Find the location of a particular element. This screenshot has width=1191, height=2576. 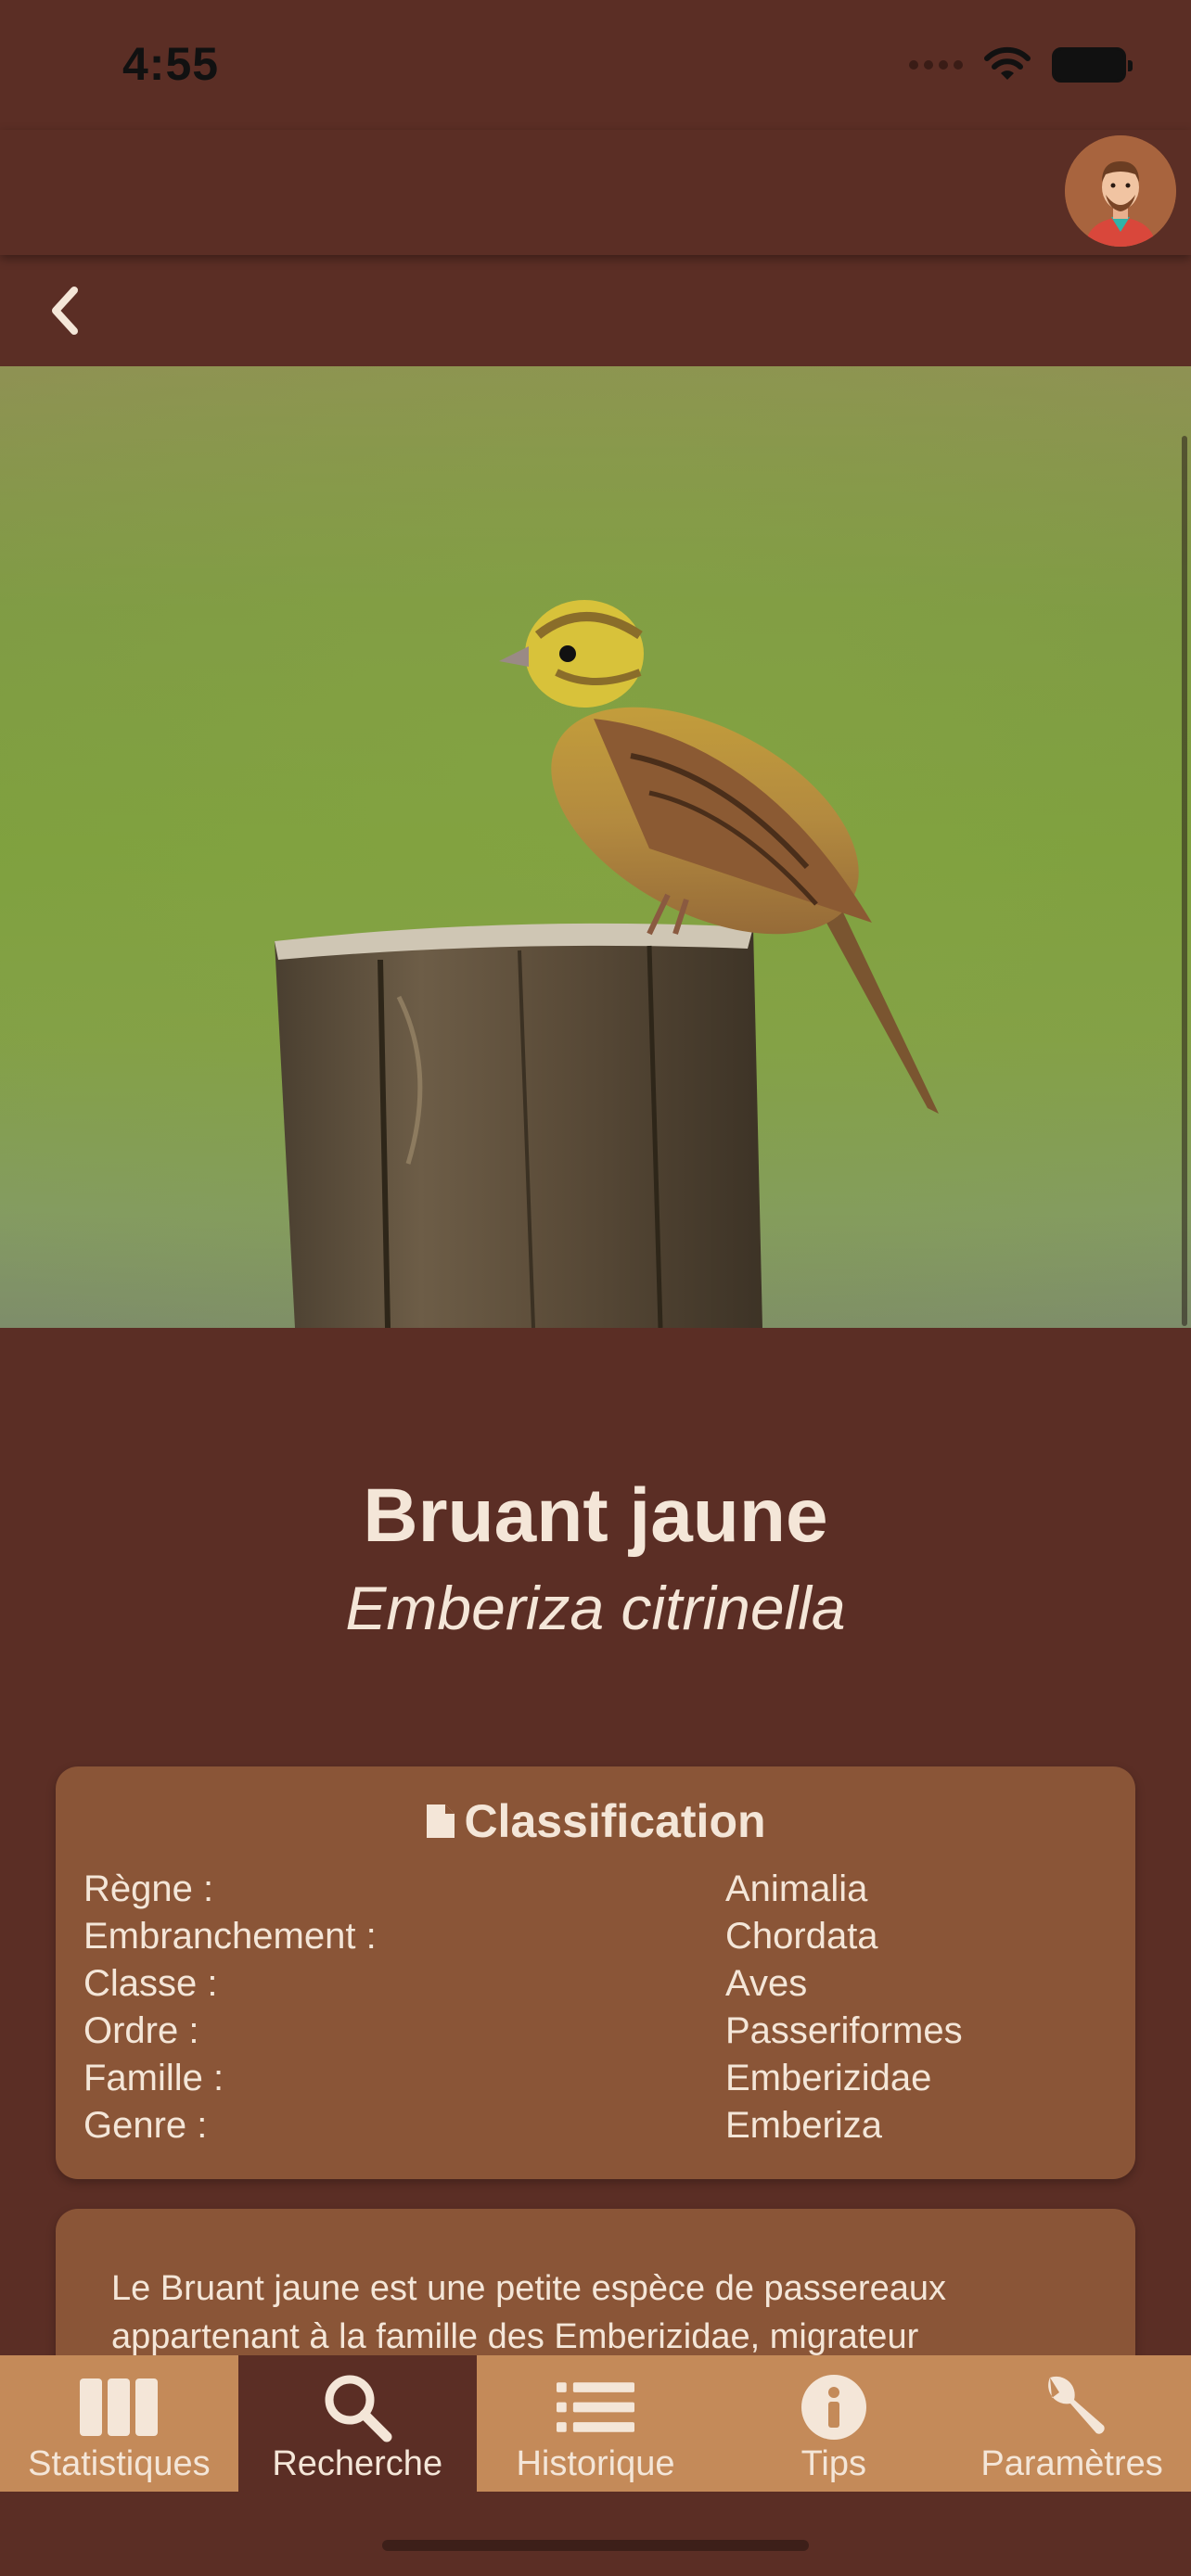

wrench-icon is located at coordinates (1072, 2407).